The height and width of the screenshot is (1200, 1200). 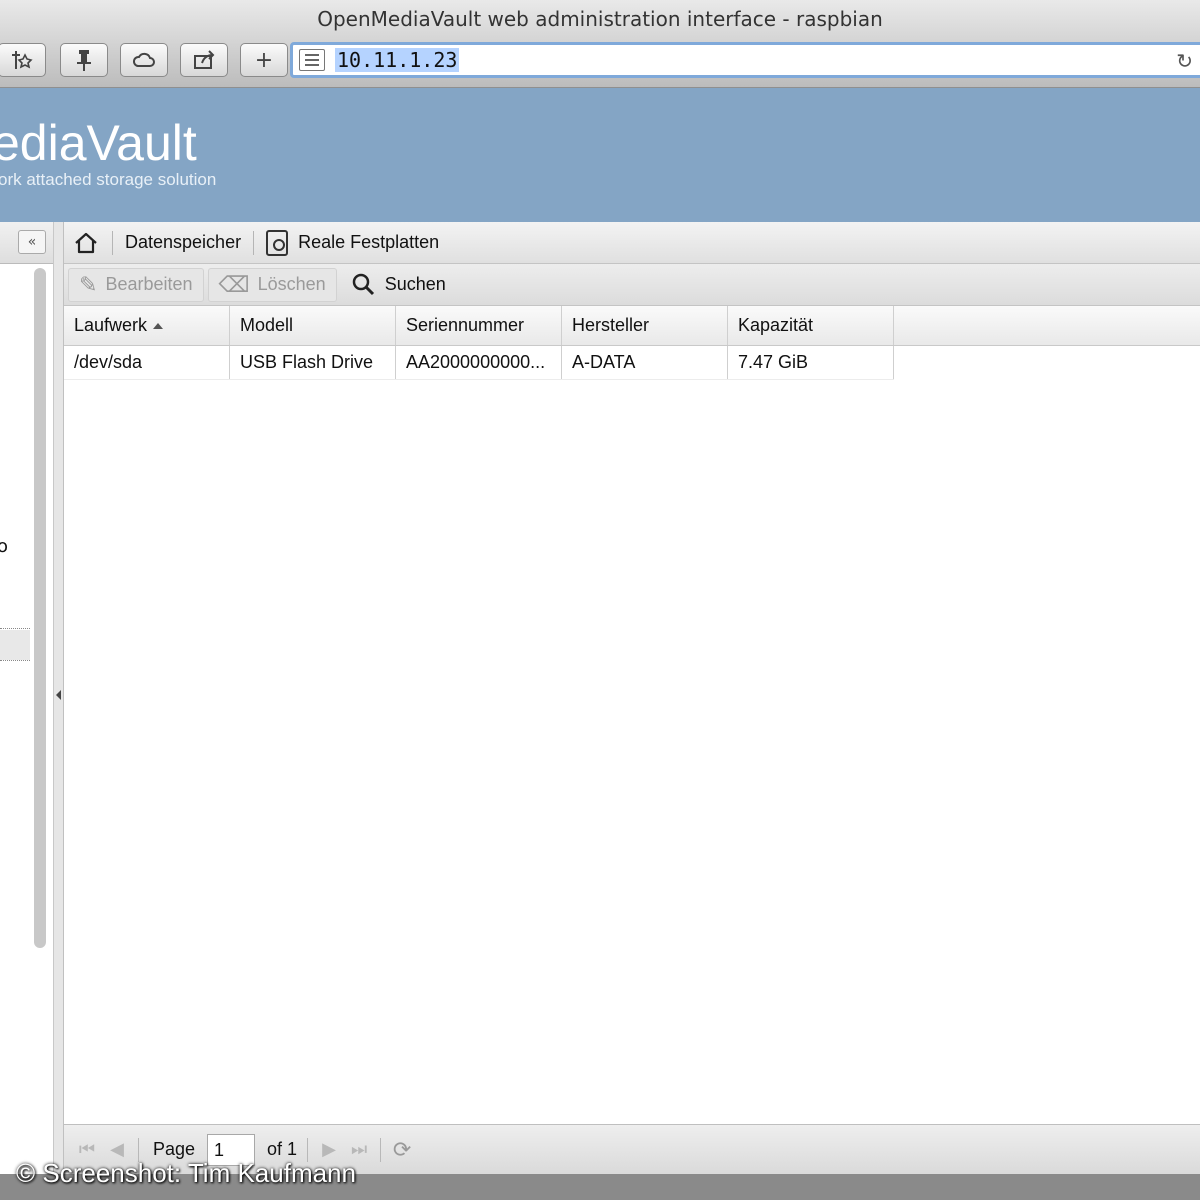 I want to click on navigation-panel-header: «, so click(x=26, y=243).